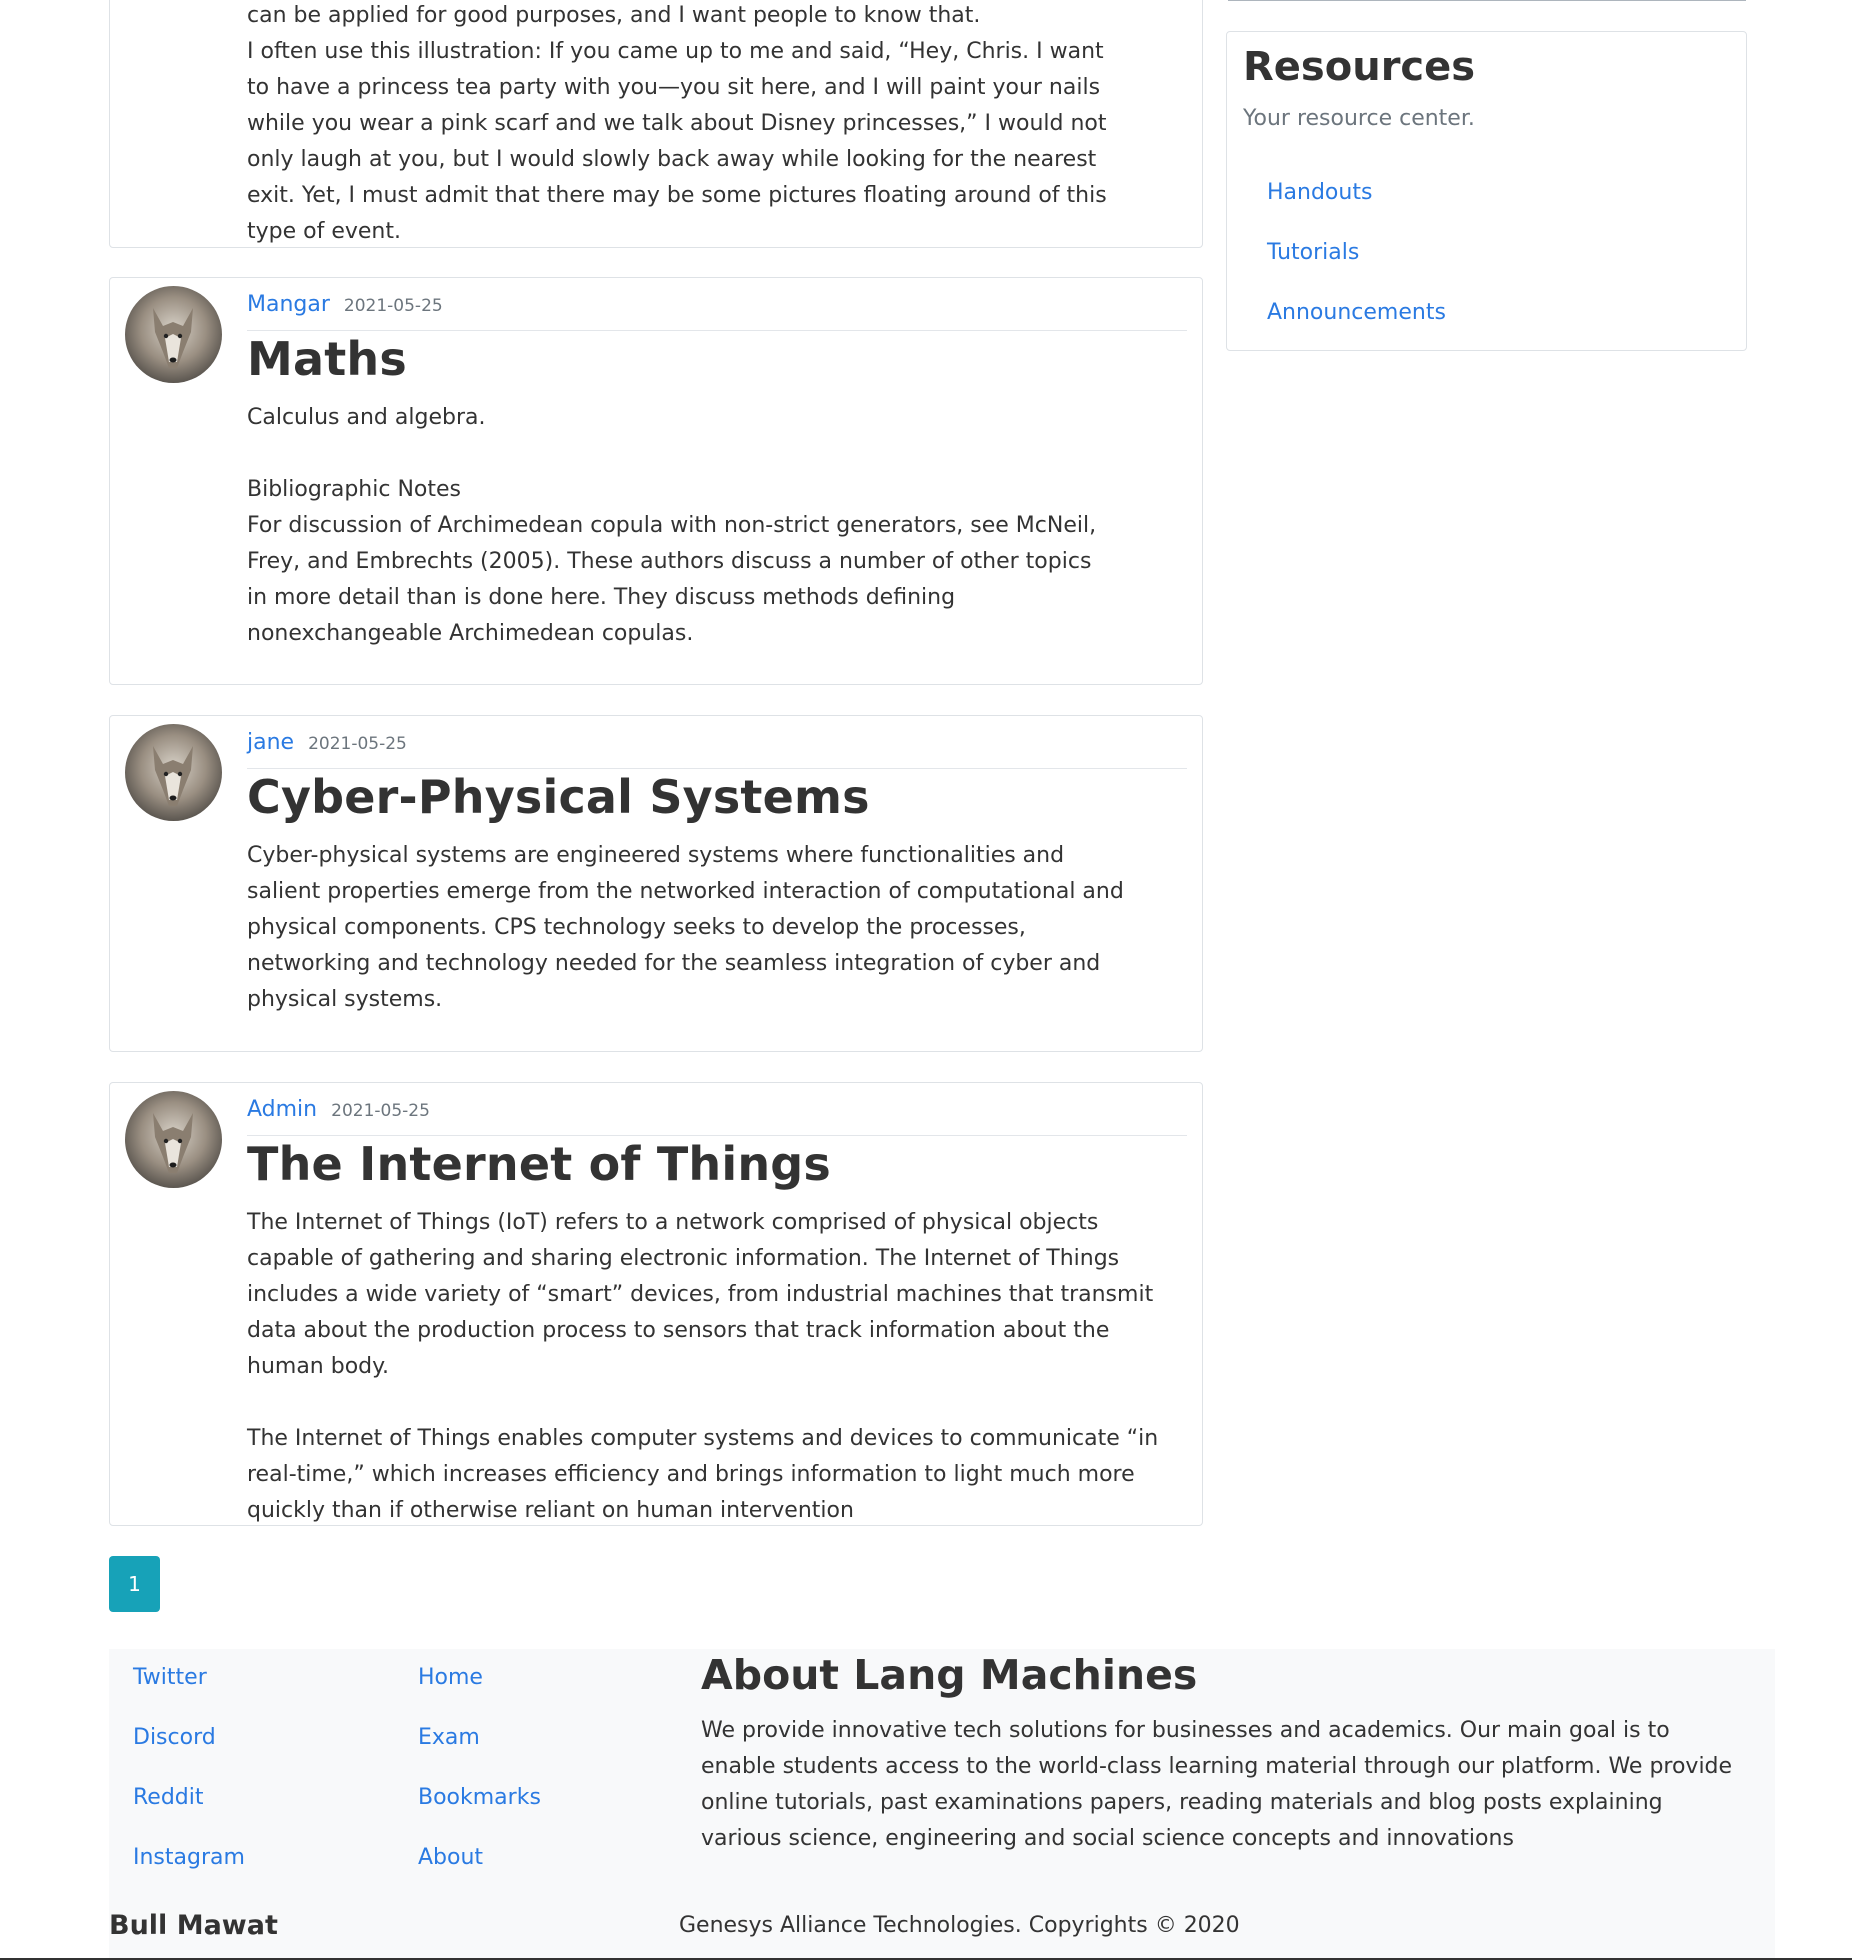 This screenshot has height=1960, width=1852. What do you see at coordinates (168, 1797) in the screenshot?
I see `footer-link-reddit: Reddit` at bounding box center [168, 1797].